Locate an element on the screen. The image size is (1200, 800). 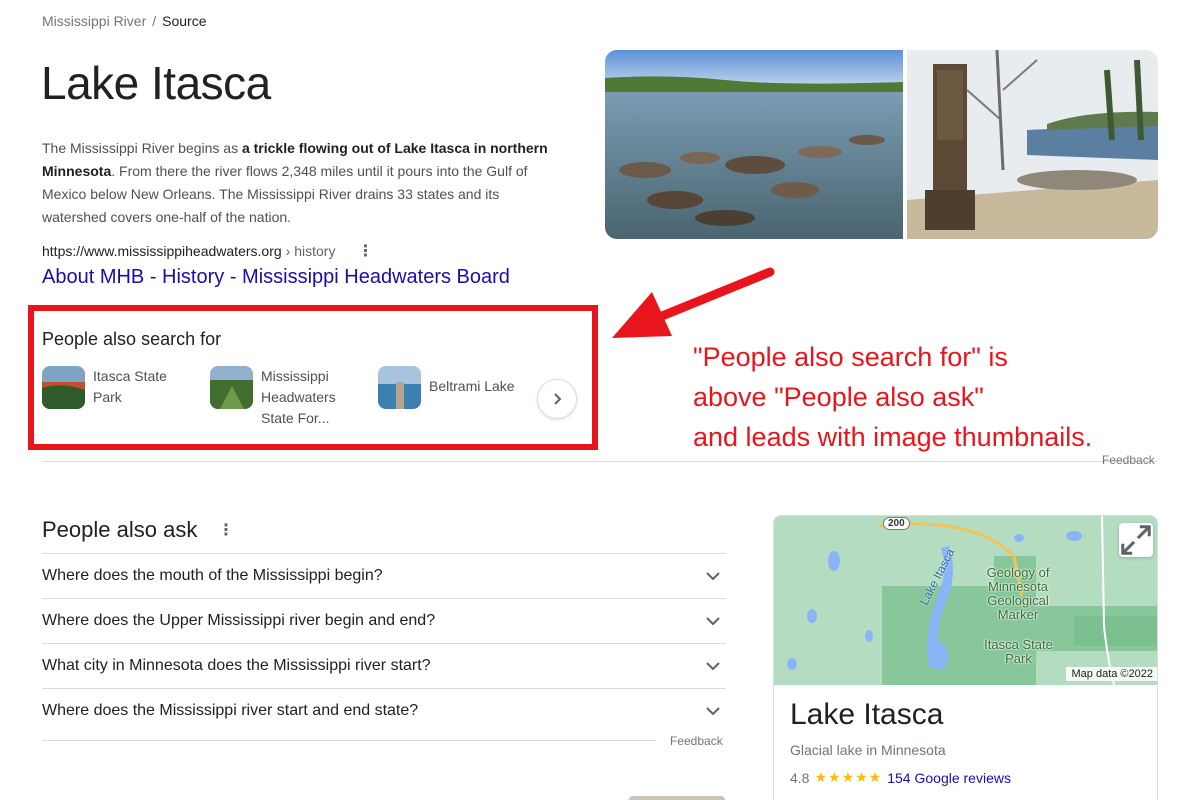
star-rating-icon: ★★★★★ is located at coordinates (848, 777).